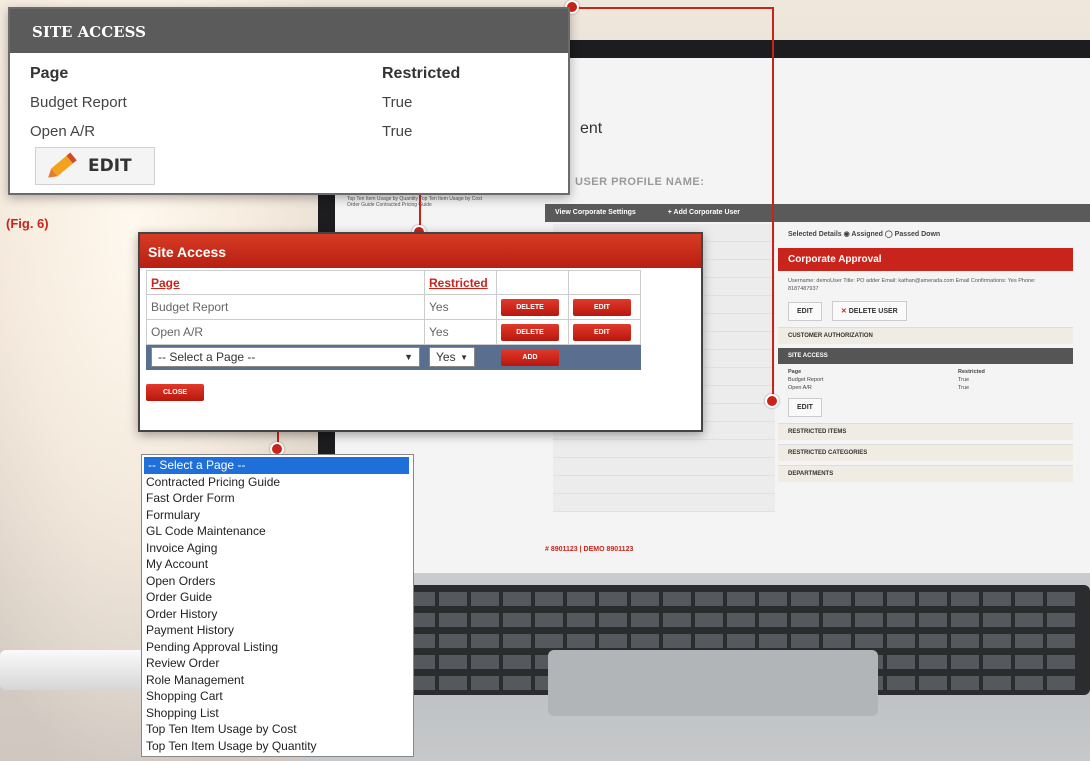 The width and height of the screenshot is (1090, 761). What do you see at coordinates (277, 548) in the screenshot?
I see `dropdown-option: Invoice Aging` at bounding box center [277, 548].